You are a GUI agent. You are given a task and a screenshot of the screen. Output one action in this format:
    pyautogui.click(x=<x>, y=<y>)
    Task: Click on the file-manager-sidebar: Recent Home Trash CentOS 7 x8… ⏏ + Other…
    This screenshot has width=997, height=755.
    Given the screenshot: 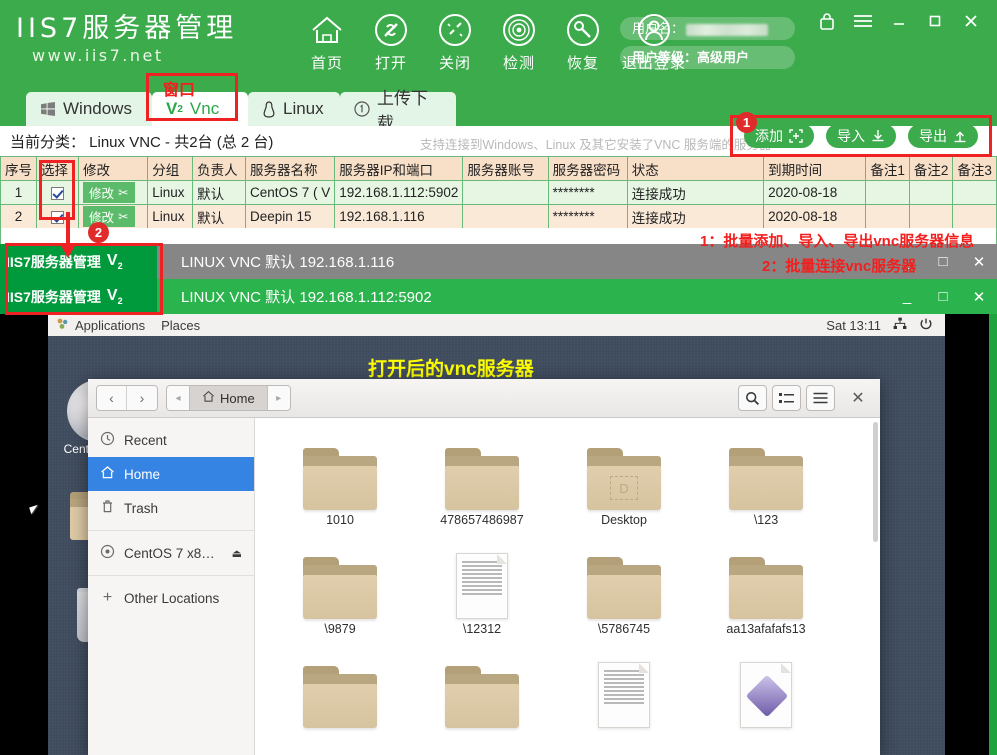 What is the action you would take?
    pyautogui.click(x=171, y=586)
    